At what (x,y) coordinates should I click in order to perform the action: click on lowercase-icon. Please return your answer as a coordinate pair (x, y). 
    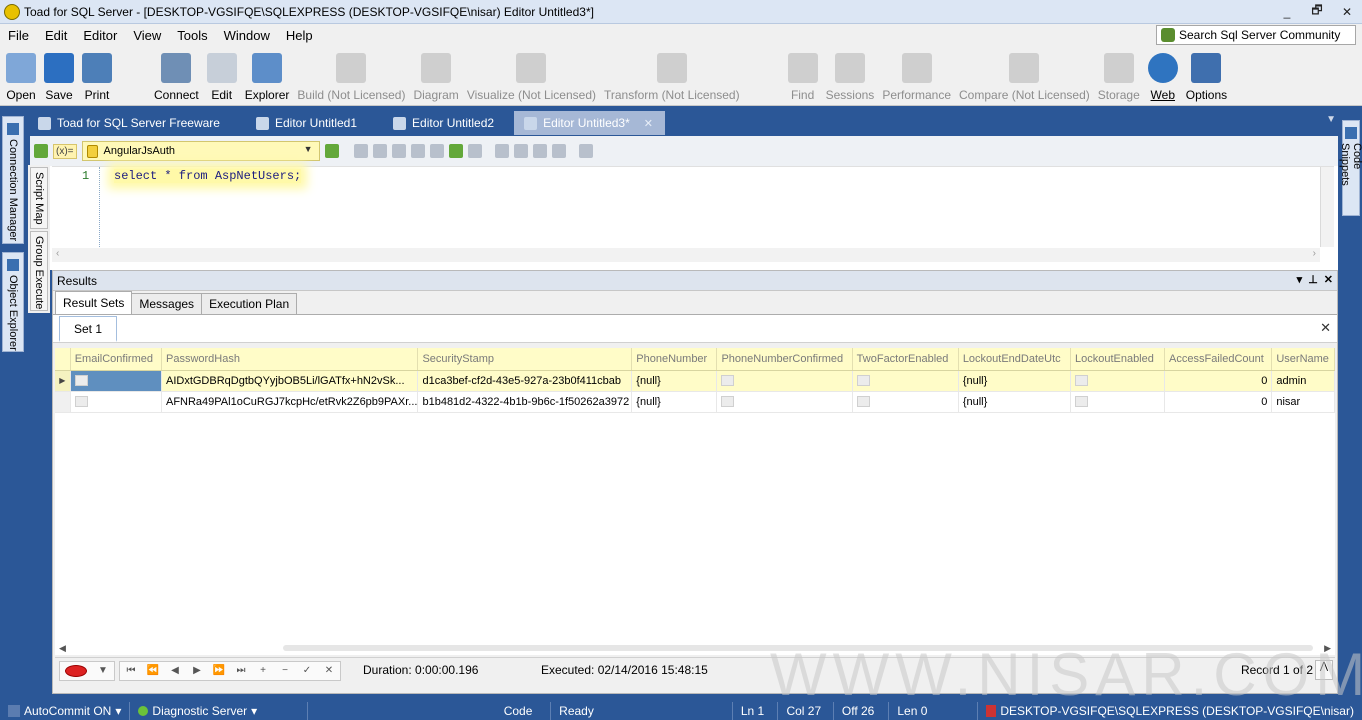
    Looking at the image, I should click on (520, 151).